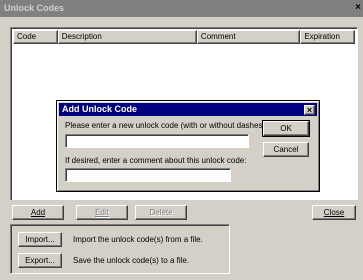  Describe the element at coordinates (138, 239) in the screenshot. I see `import-description: Import the unlock code(s) from a file.` at that location.